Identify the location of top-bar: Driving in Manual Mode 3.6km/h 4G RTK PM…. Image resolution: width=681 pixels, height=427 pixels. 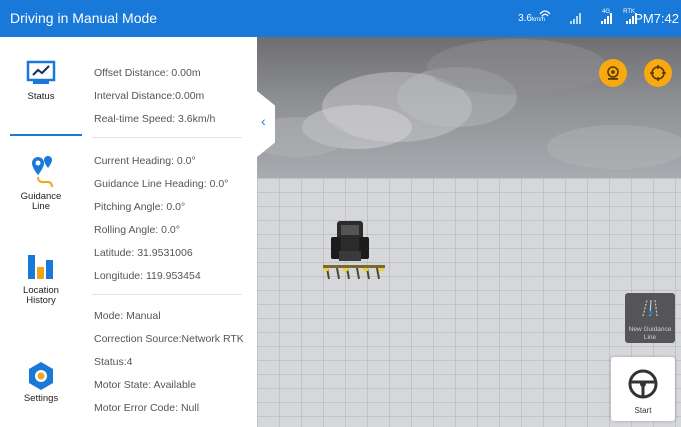
(340, 18).